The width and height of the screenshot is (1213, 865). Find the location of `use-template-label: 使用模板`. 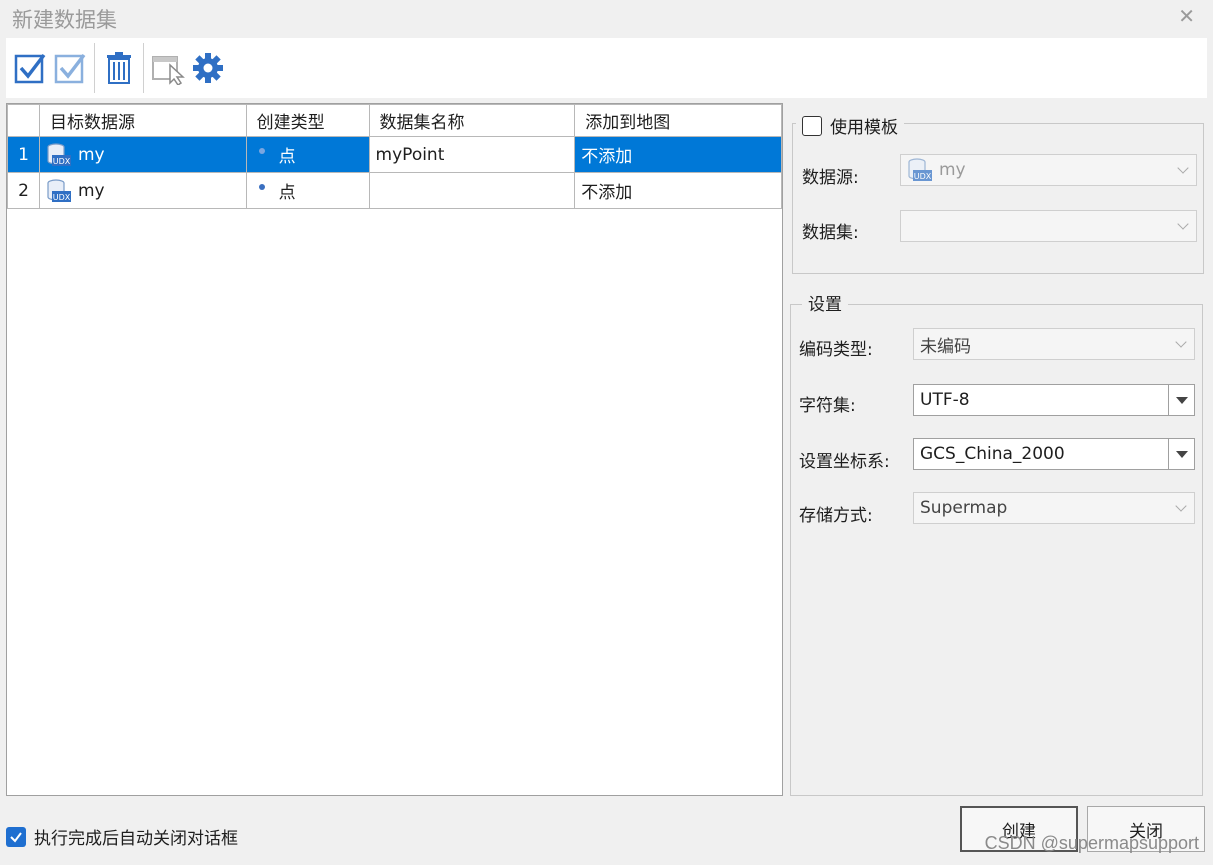

use-template-label: 使用模板 is located at coordinates (864, 128).